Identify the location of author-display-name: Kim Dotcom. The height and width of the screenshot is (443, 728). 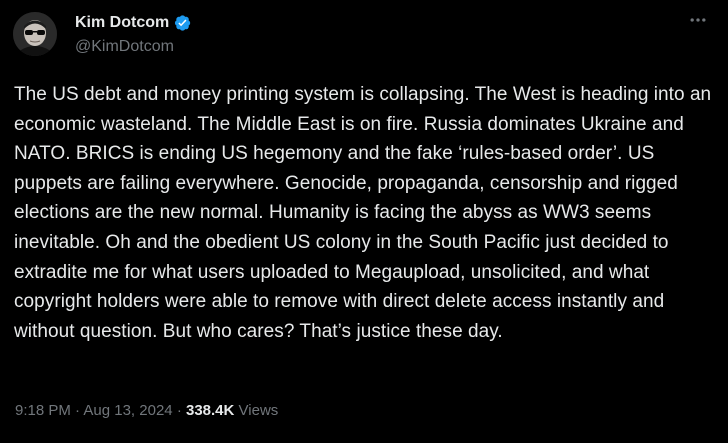
(122, 23).